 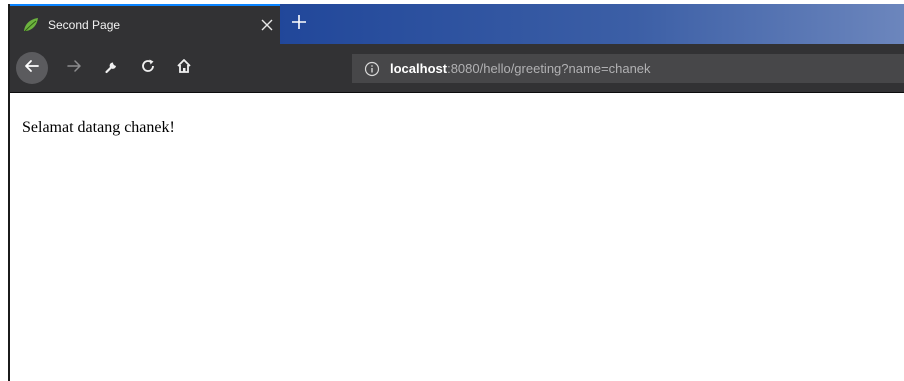 I want to click on arrow-left-icon, so click(x=32, y=68).